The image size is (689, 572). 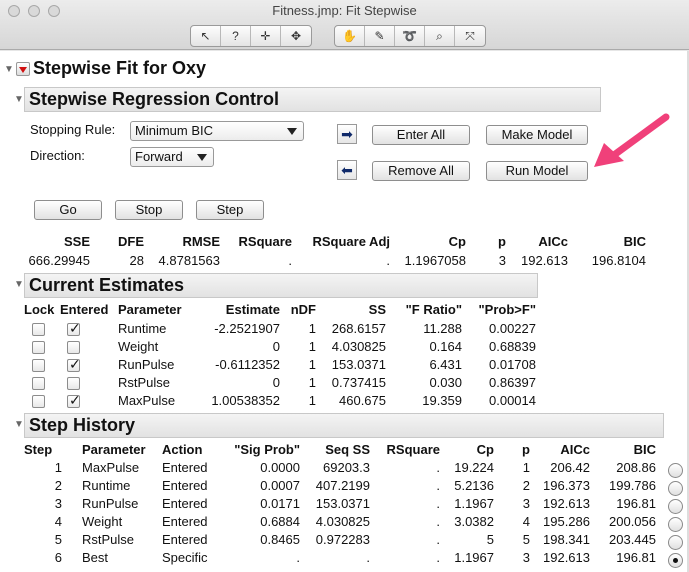 What do you see at coordinates (281, 285) in the screenshot?
I see `estimates-outline-title: Current Estimates` at bounding box center [281, 285].